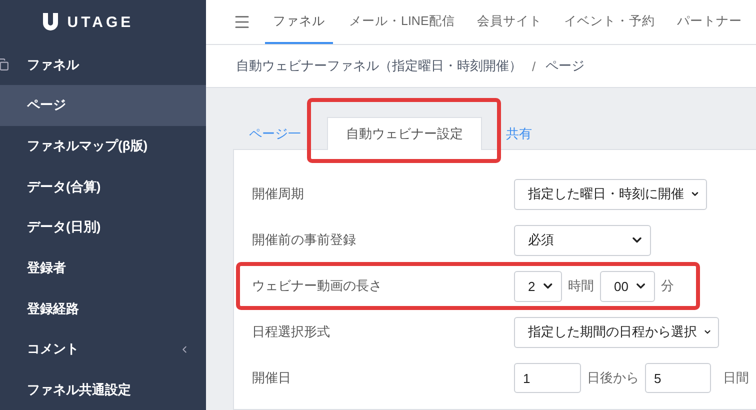  What do you see at coordinates (278, 194) in the screenshot?
I see `field-label: 開催周期` at bounding box center [278, 194].